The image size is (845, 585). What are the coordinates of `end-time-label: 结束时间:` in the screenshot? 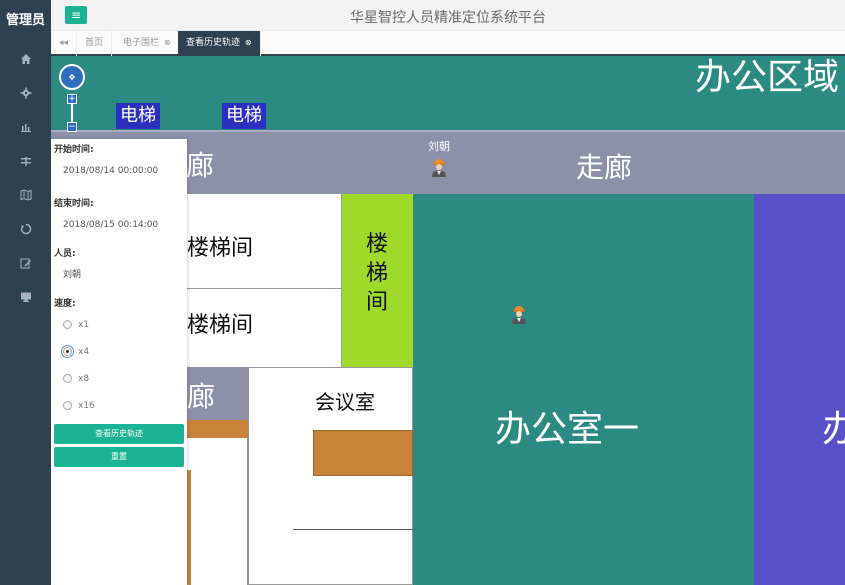 It's located at (74, 204).